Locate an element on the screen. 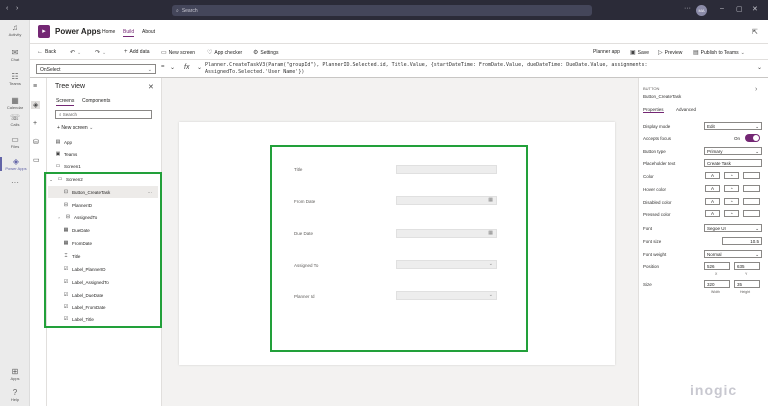 The image size is (768, 406). avatar: MA is located at coordinates (701, 10).